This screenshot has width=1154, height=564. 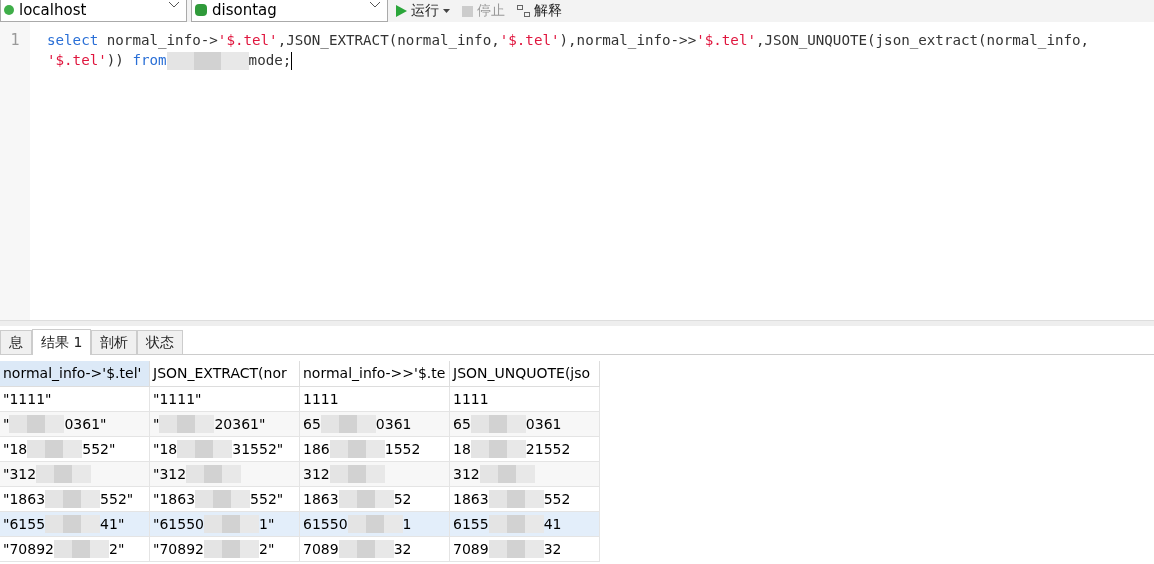 What do you see at coordinates (160, 342) in the screenshot?
I see `result-tab: 状态` at bounding box center [160, 342].